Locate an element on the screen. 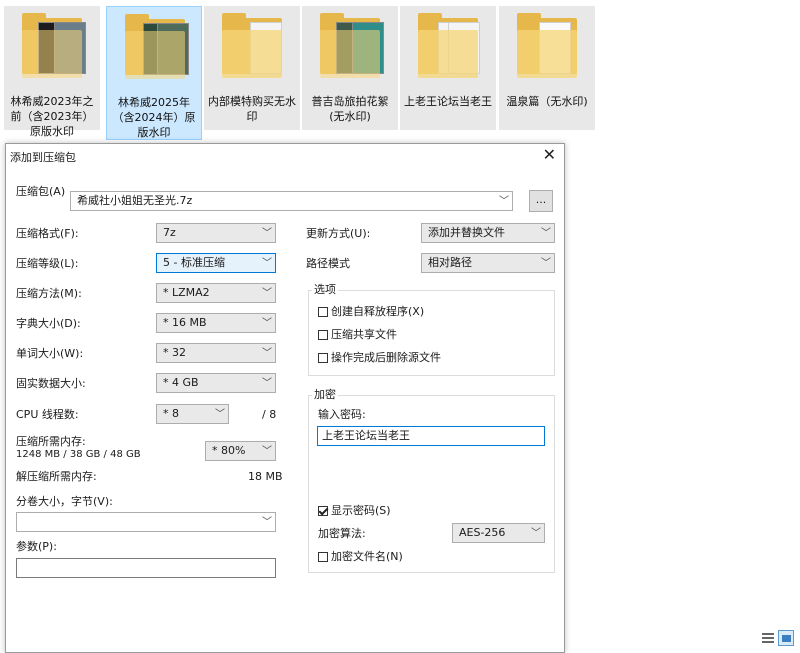 This screenshot has width=800, height=653. word-size-label: 单词大小(W): is located at coordinates (50, 353).